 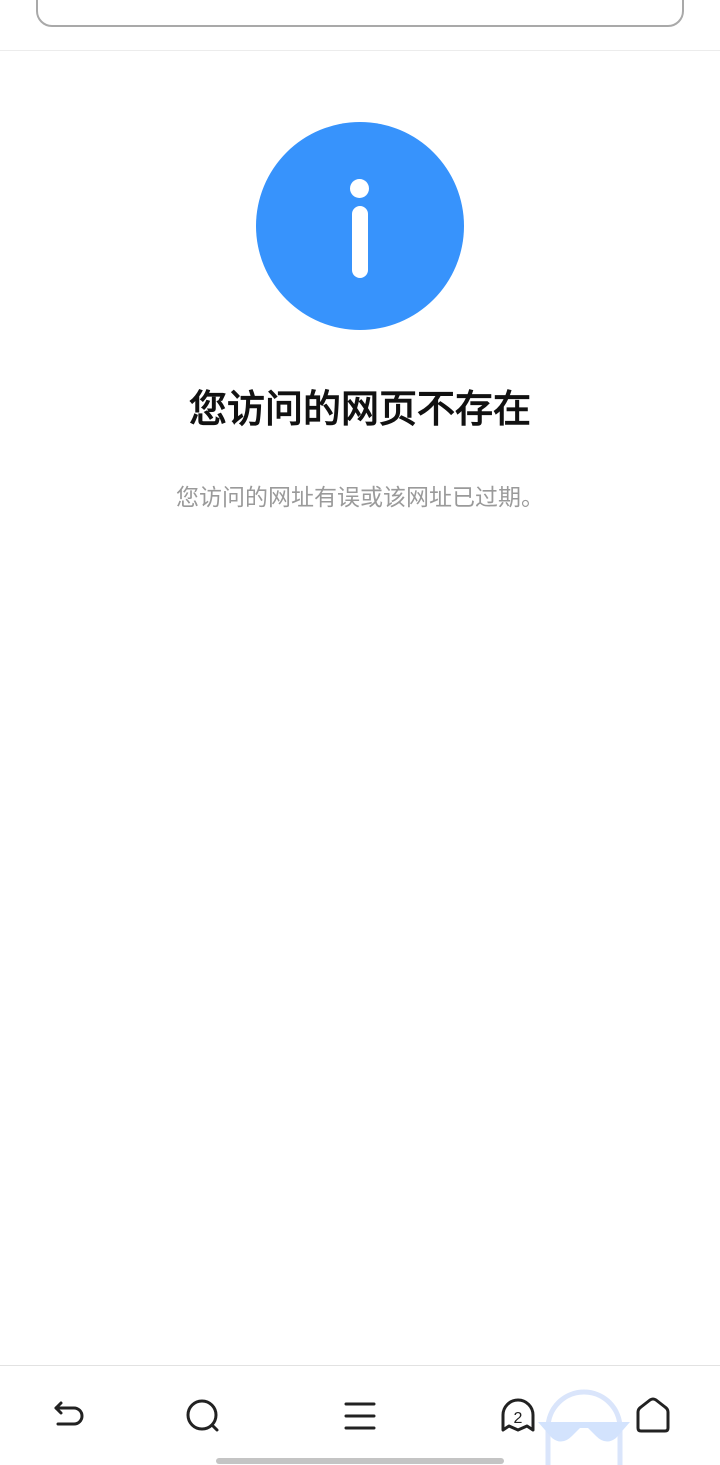 I want to click on info-icon-bar, so click(x=360, y=242).